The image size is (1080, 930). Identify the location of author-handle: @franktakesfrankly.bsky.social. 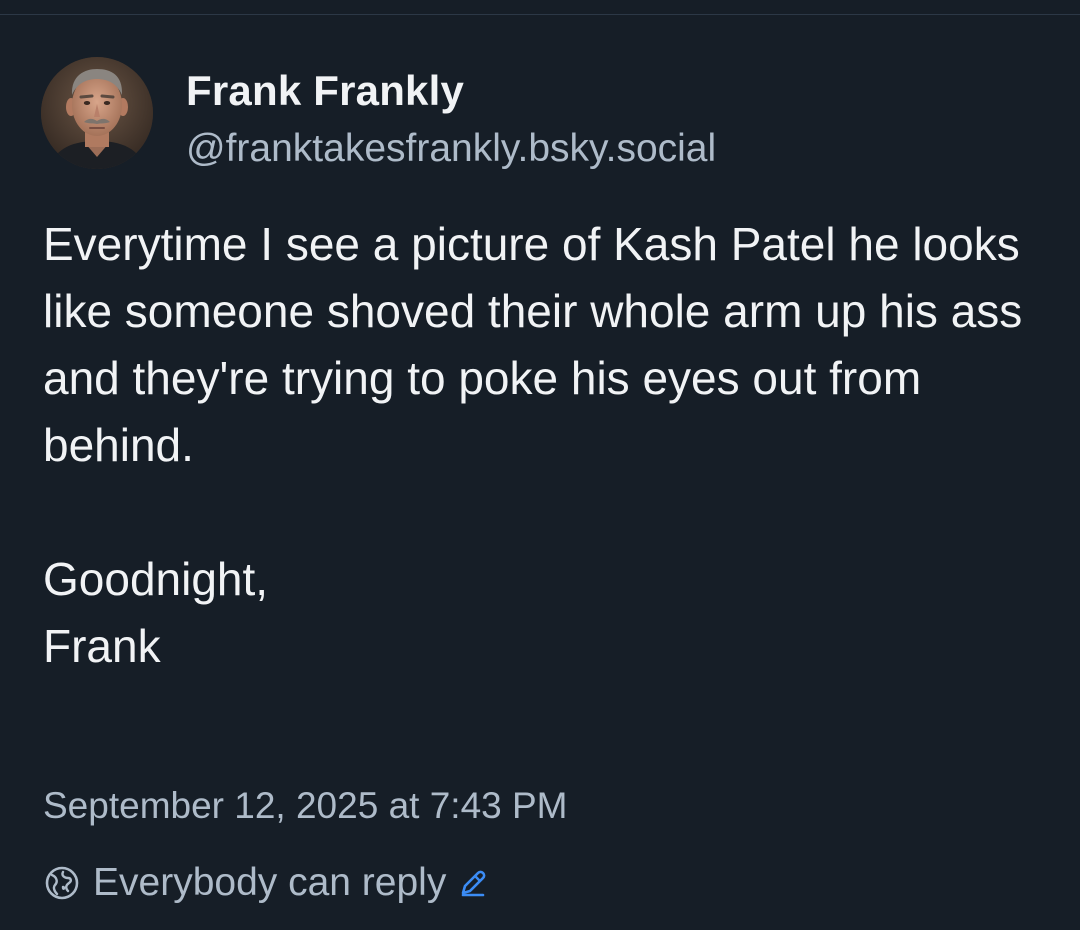
(451, 149).